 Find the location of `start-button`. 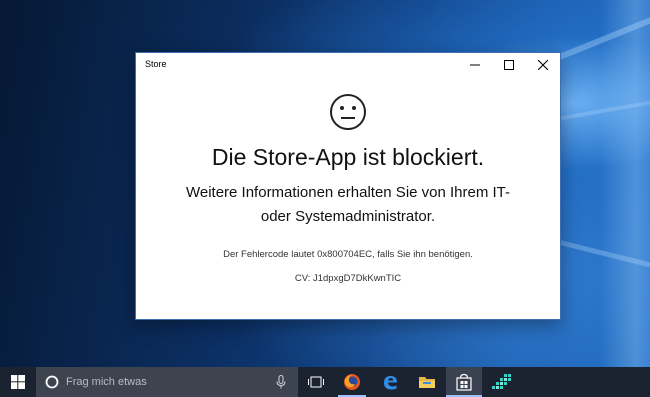

start-button is located at coordinates (18, 382).